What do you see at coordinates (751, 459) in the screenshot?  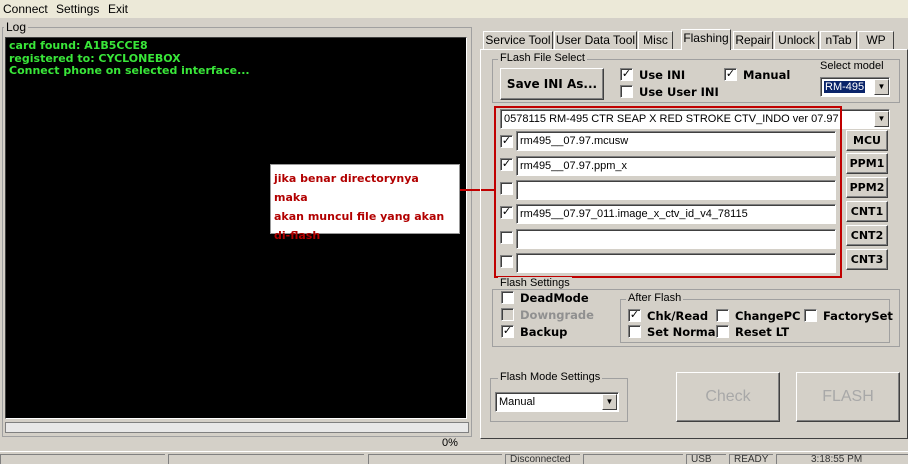 I see `status-state: READY` at bounding box center [751, 459].